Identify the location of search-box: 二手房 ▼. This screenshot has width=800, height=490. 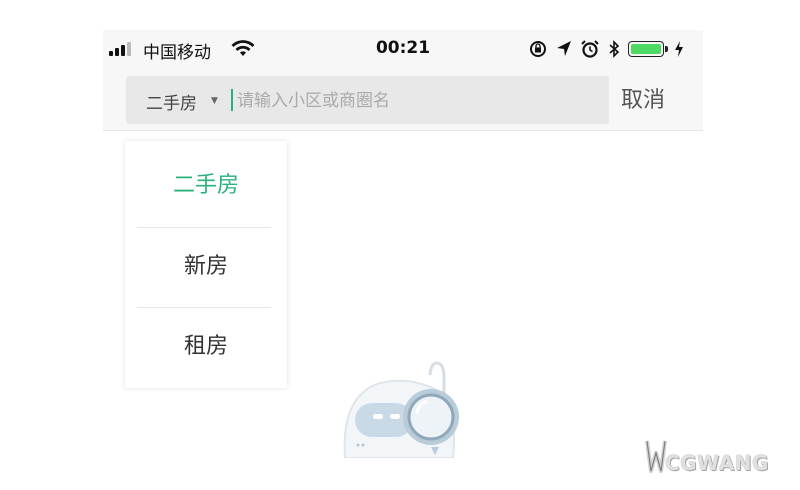
(367, 100).